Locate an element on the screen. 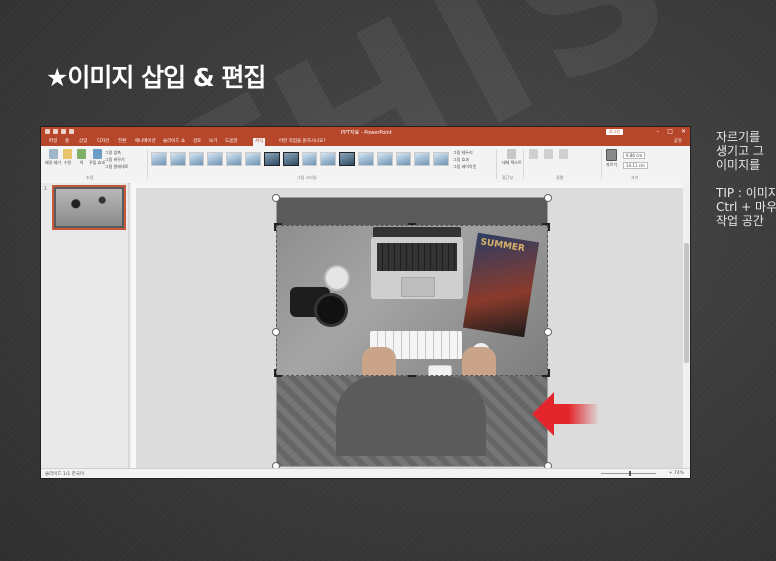 The height and width of the screenshot is (561, 776). ribbon-format: 배경 제거 수정 색 꾸밈 효과 그림 압축 그림 바꾸기 그림 원래대로 조정 is located at coordinates (365, 165).